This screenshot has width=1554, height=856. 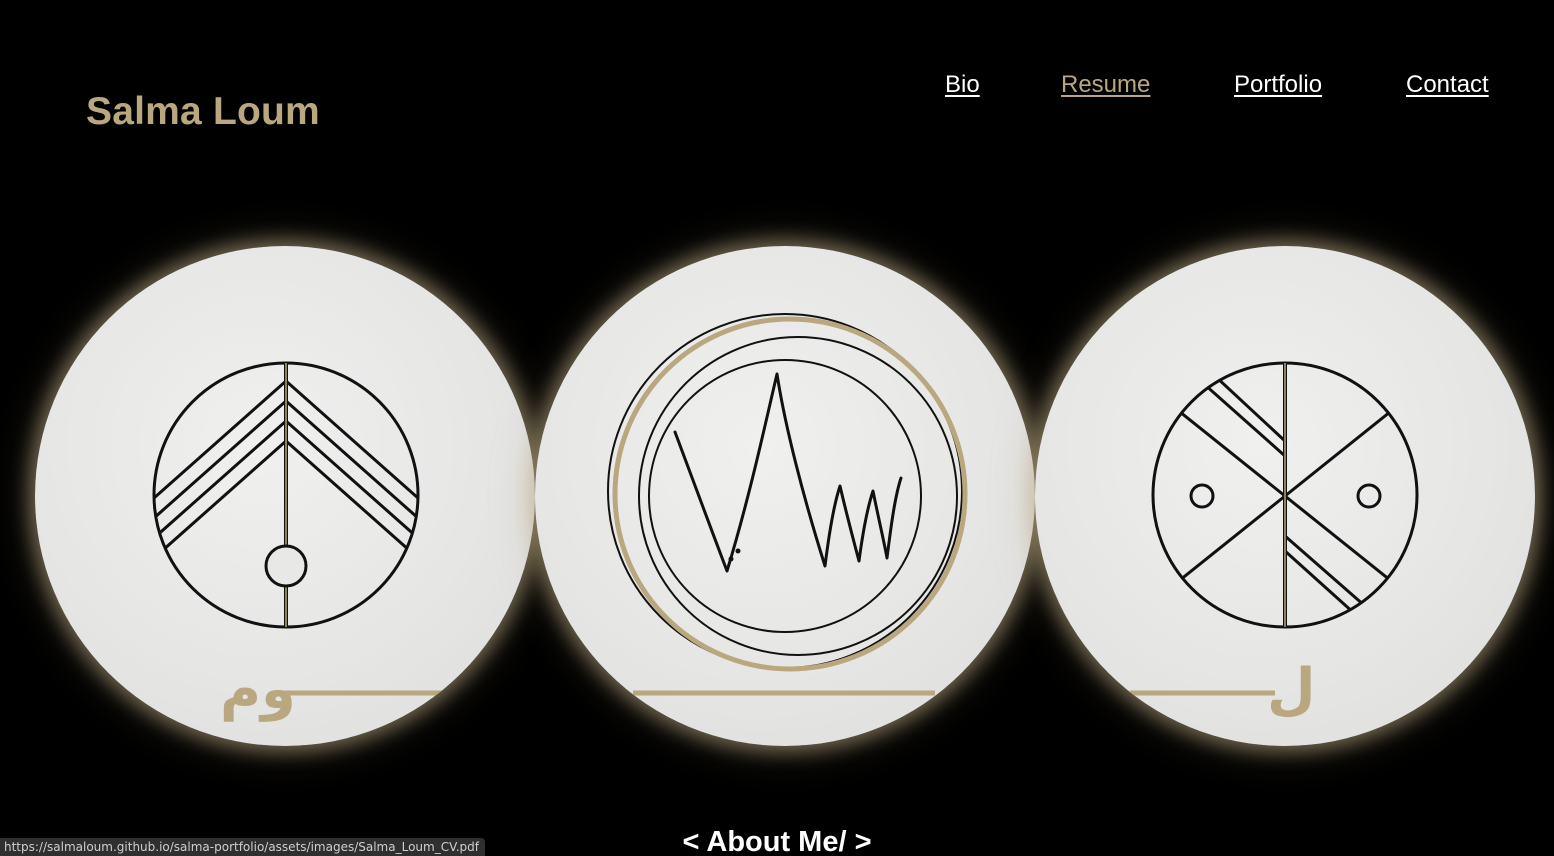 What do you see at coordinates (962, 85) in the screenshot?
I see `nav-link-bio: Bio` at bounding box center [962, 85].